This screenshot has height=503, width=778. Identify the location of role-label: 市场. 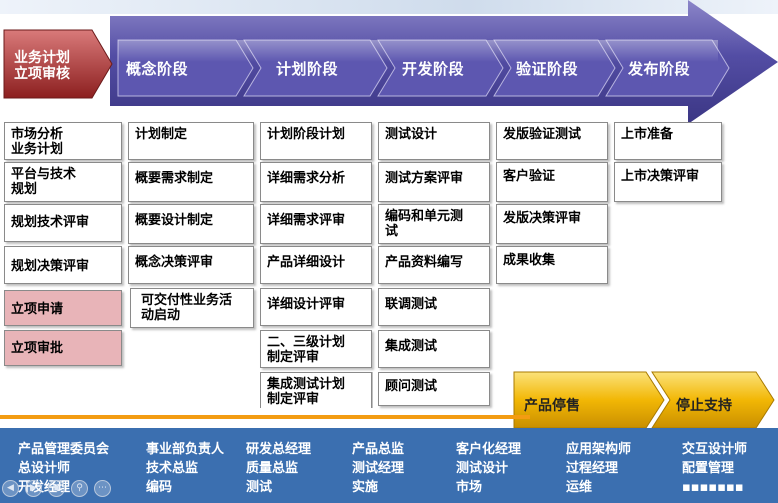
(469, 487).